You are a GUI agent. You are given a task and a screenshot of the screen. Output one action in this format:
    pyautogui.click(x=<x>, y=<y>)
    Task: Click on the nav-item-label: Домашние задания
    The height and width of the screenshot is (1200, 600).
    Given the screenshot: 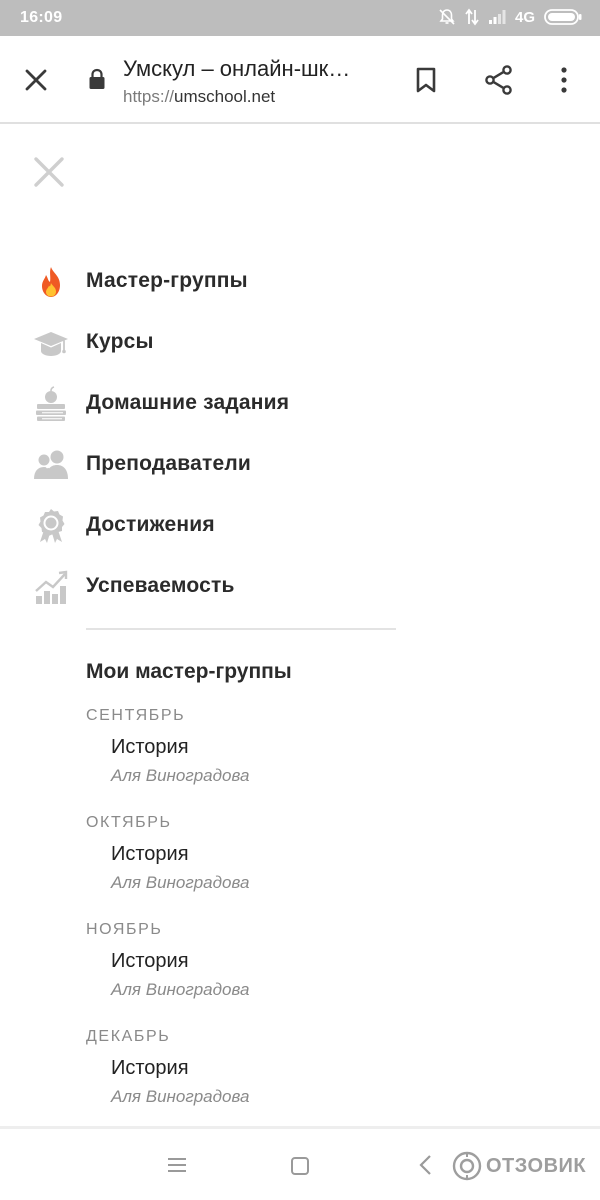 What is the action you would take?
    pyautogui.click(x=188, y=402)
    